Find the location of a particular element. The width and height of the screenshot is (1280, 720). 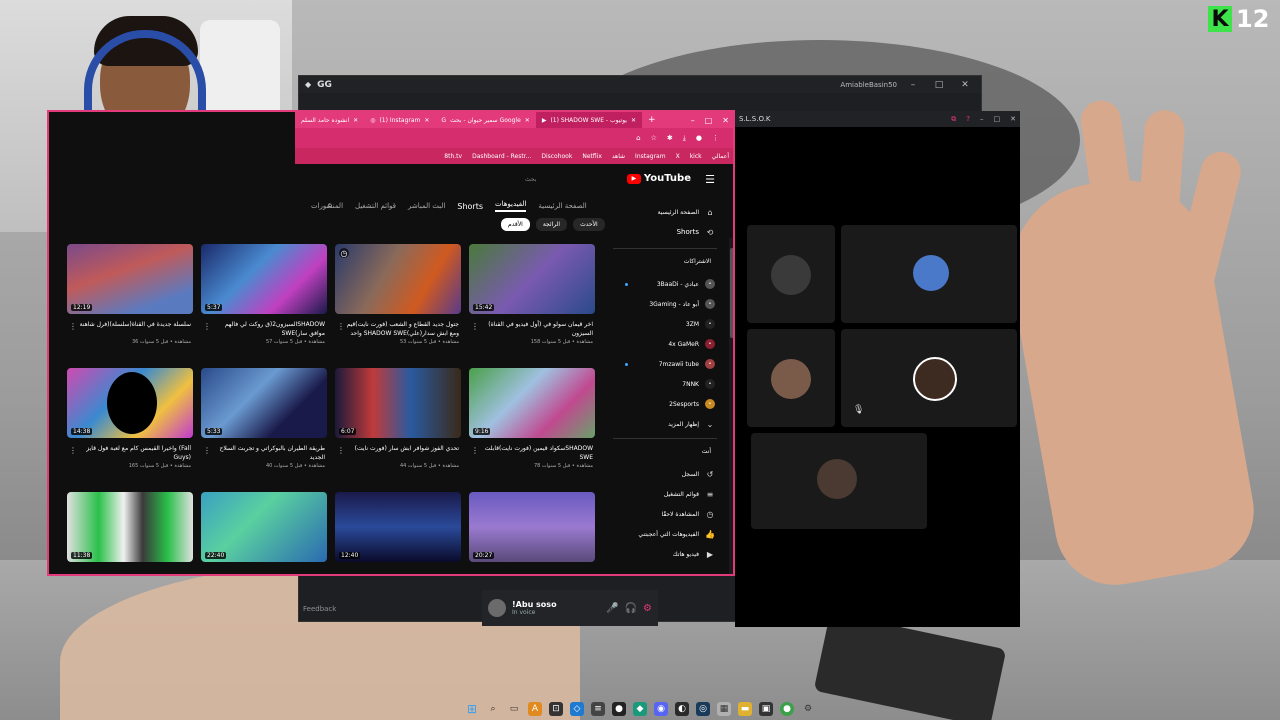

app-icon: A is located at coordinates (535, 709).